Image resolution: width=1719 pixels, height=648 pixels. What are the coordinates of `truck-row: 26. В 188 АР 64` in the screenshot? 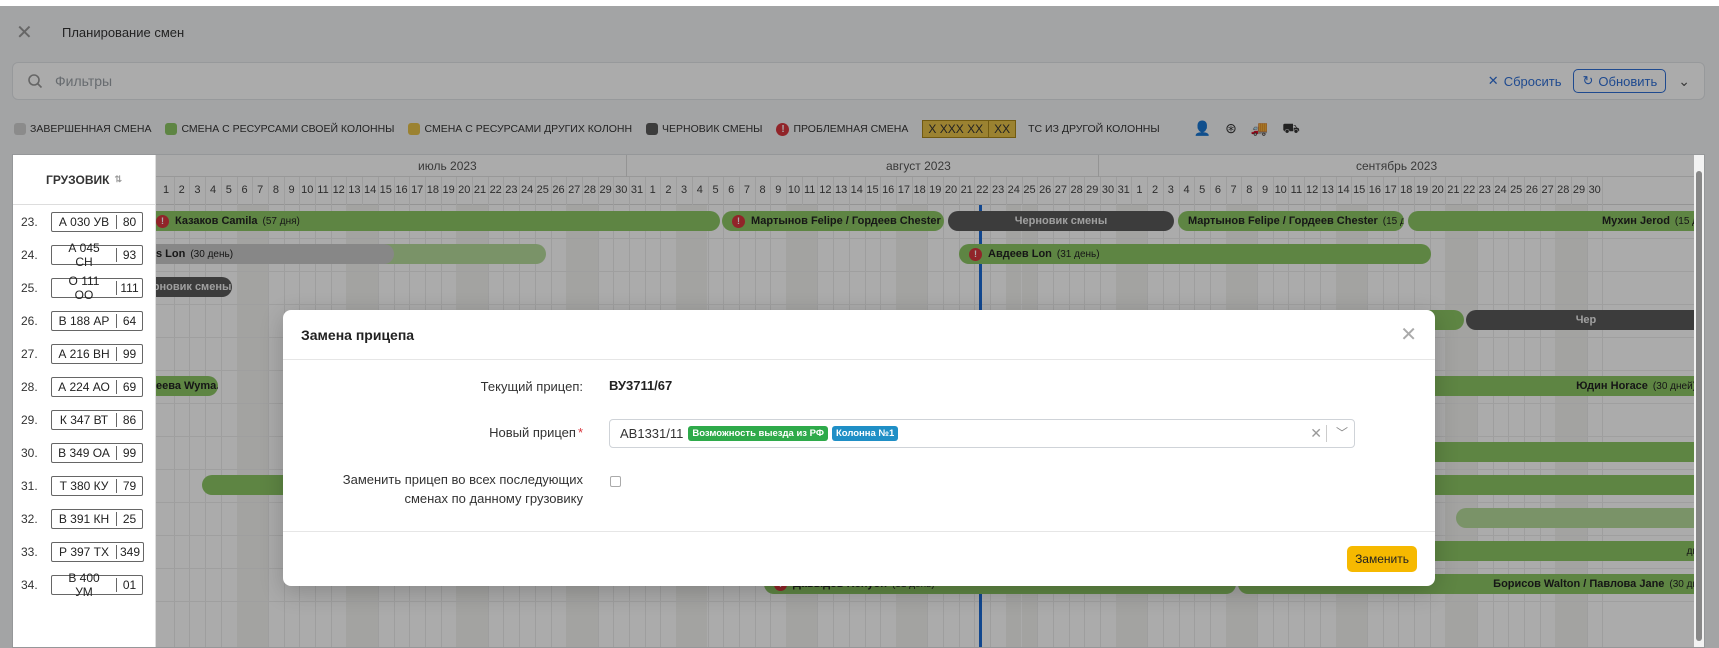 It's located at (84, 320).